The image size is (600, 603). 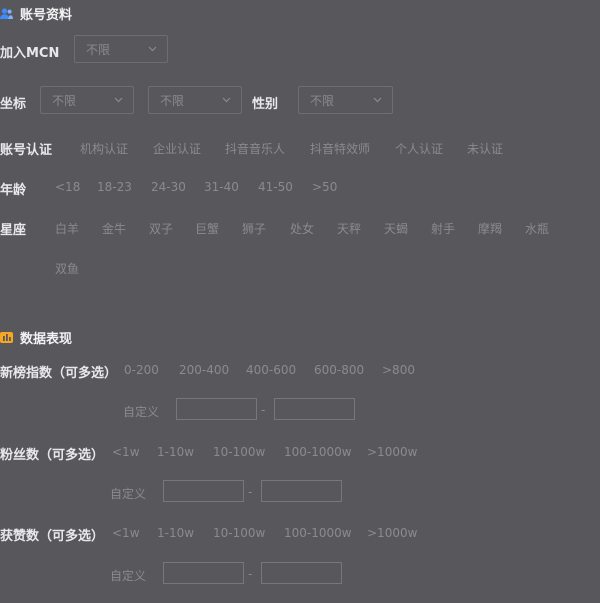 What do you see at coordinates (396, 228) in the screenshot?
I see `zodiac-option: 天蝎` at bounding box center [396, 228].